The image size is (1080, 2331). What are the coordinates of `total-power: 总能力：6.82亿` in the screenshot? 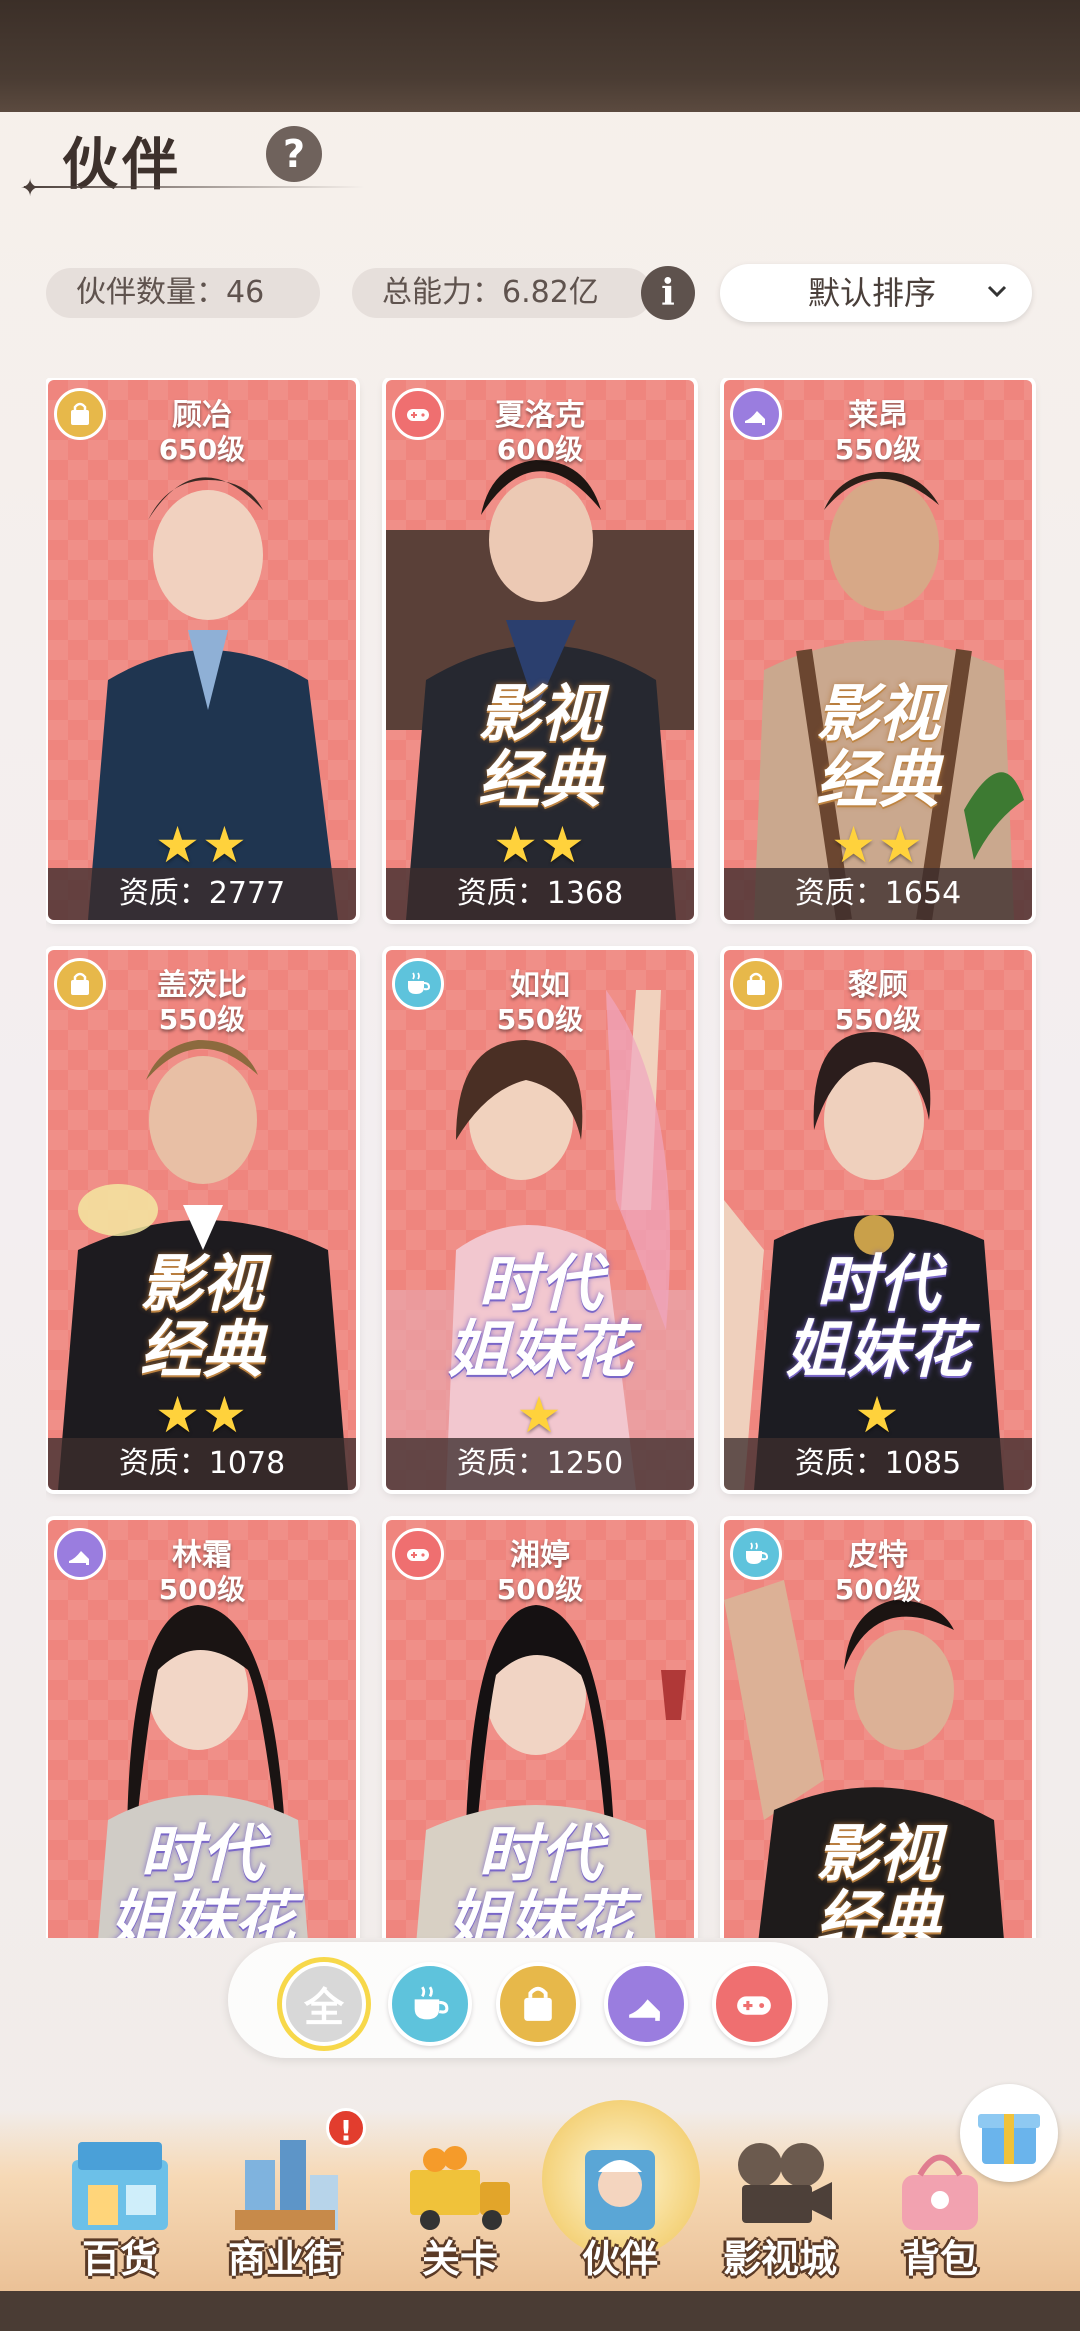 It's located at (502, 293).